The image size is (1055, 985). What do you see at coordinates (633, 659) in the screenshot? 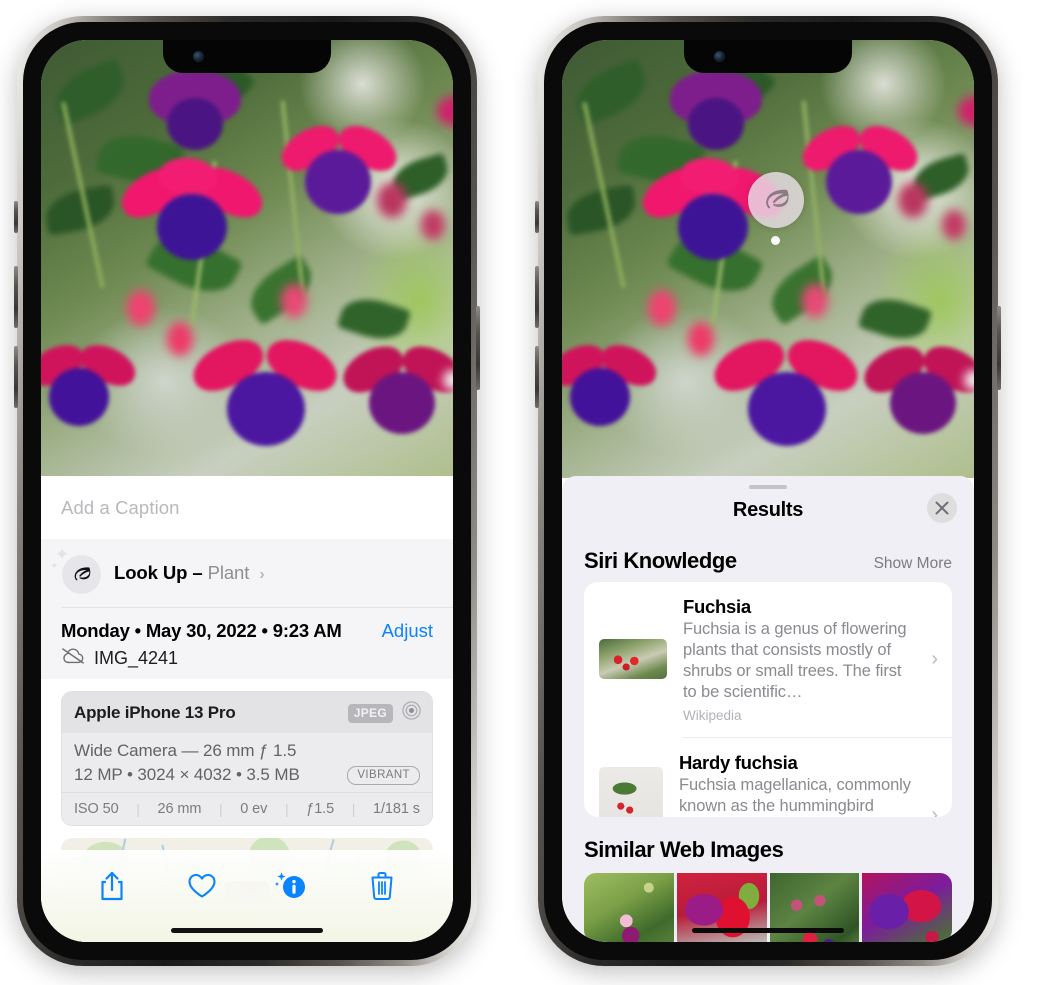
I see `fuchsia-thumbnail` at bounding box center [633, 659].